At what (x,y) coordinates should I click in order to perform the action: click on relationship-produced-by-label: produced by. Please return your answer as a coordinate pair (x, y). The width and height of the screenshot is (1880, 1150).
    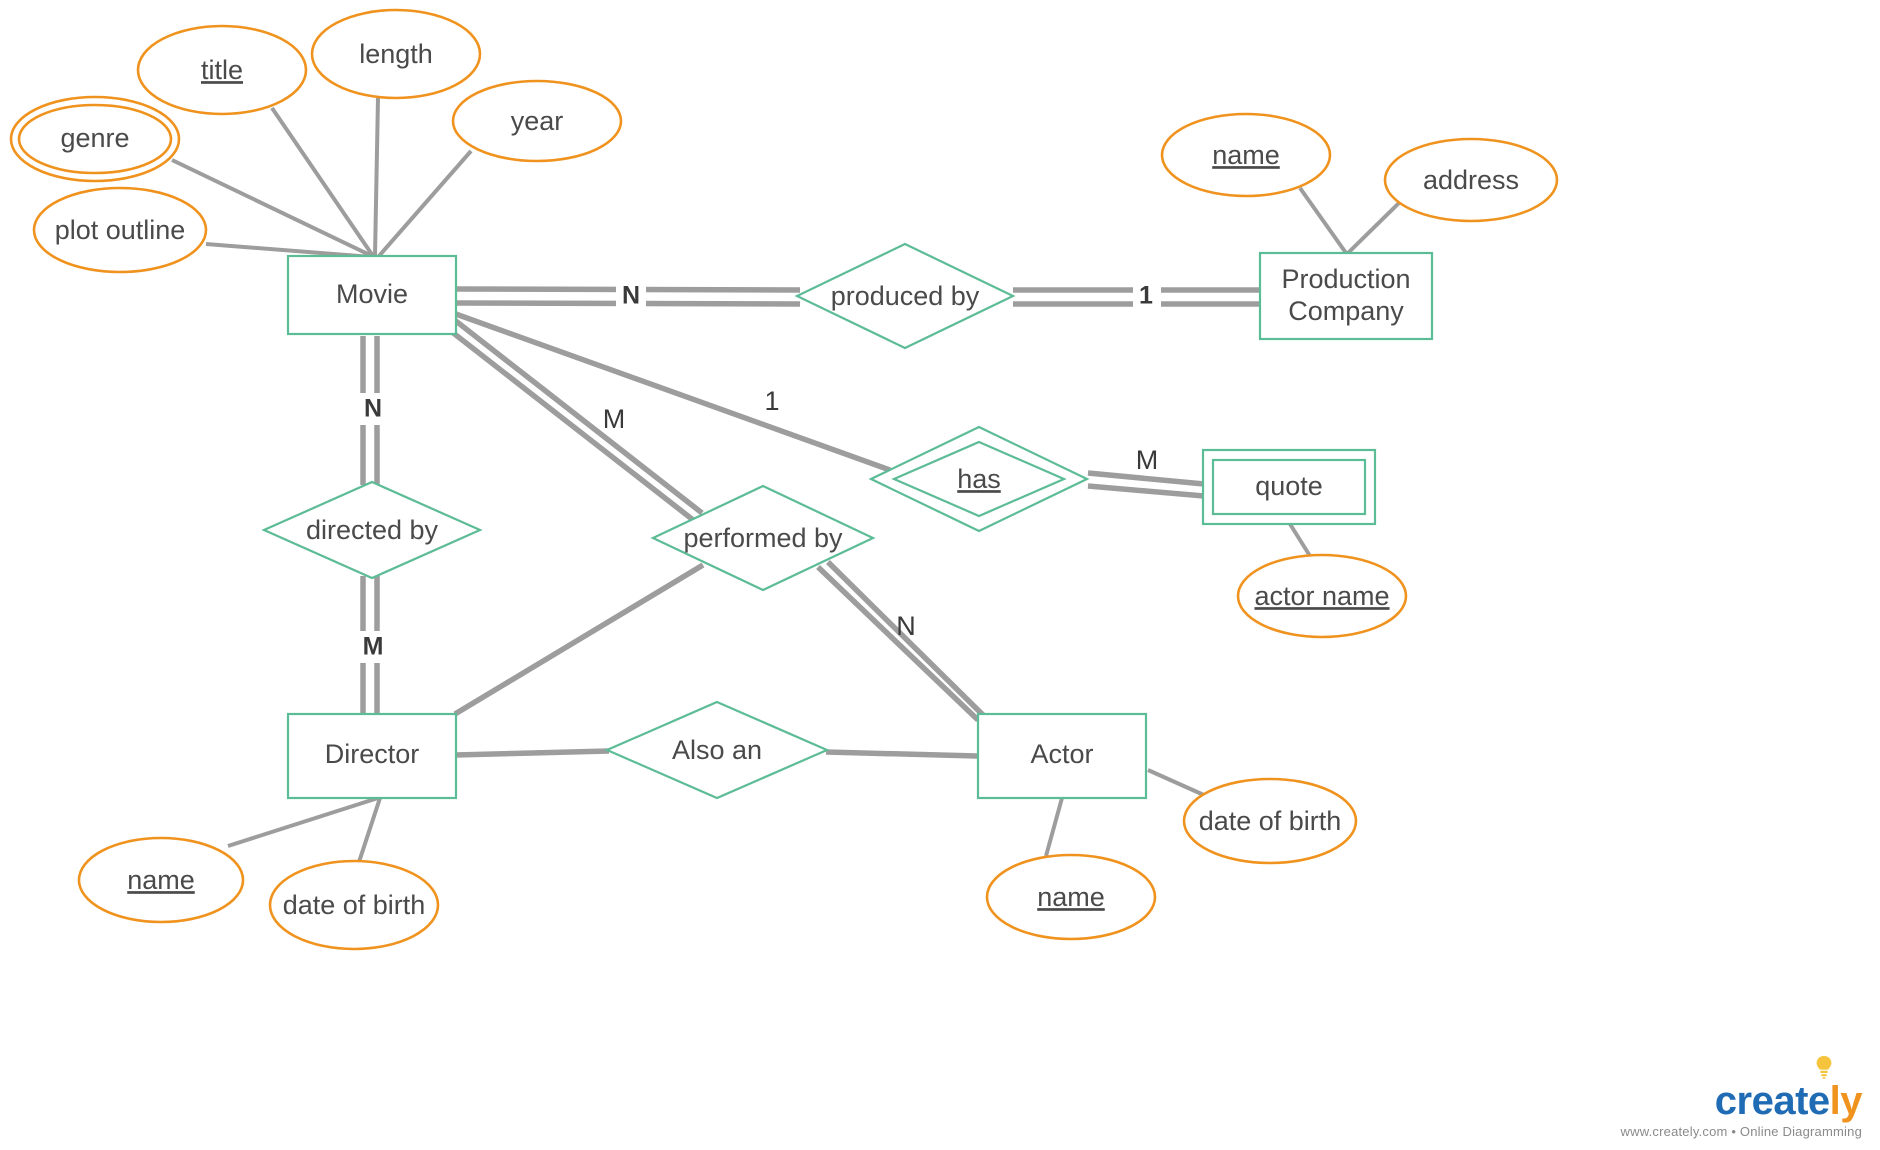
    Looking at the image, I should click on (905, 296).